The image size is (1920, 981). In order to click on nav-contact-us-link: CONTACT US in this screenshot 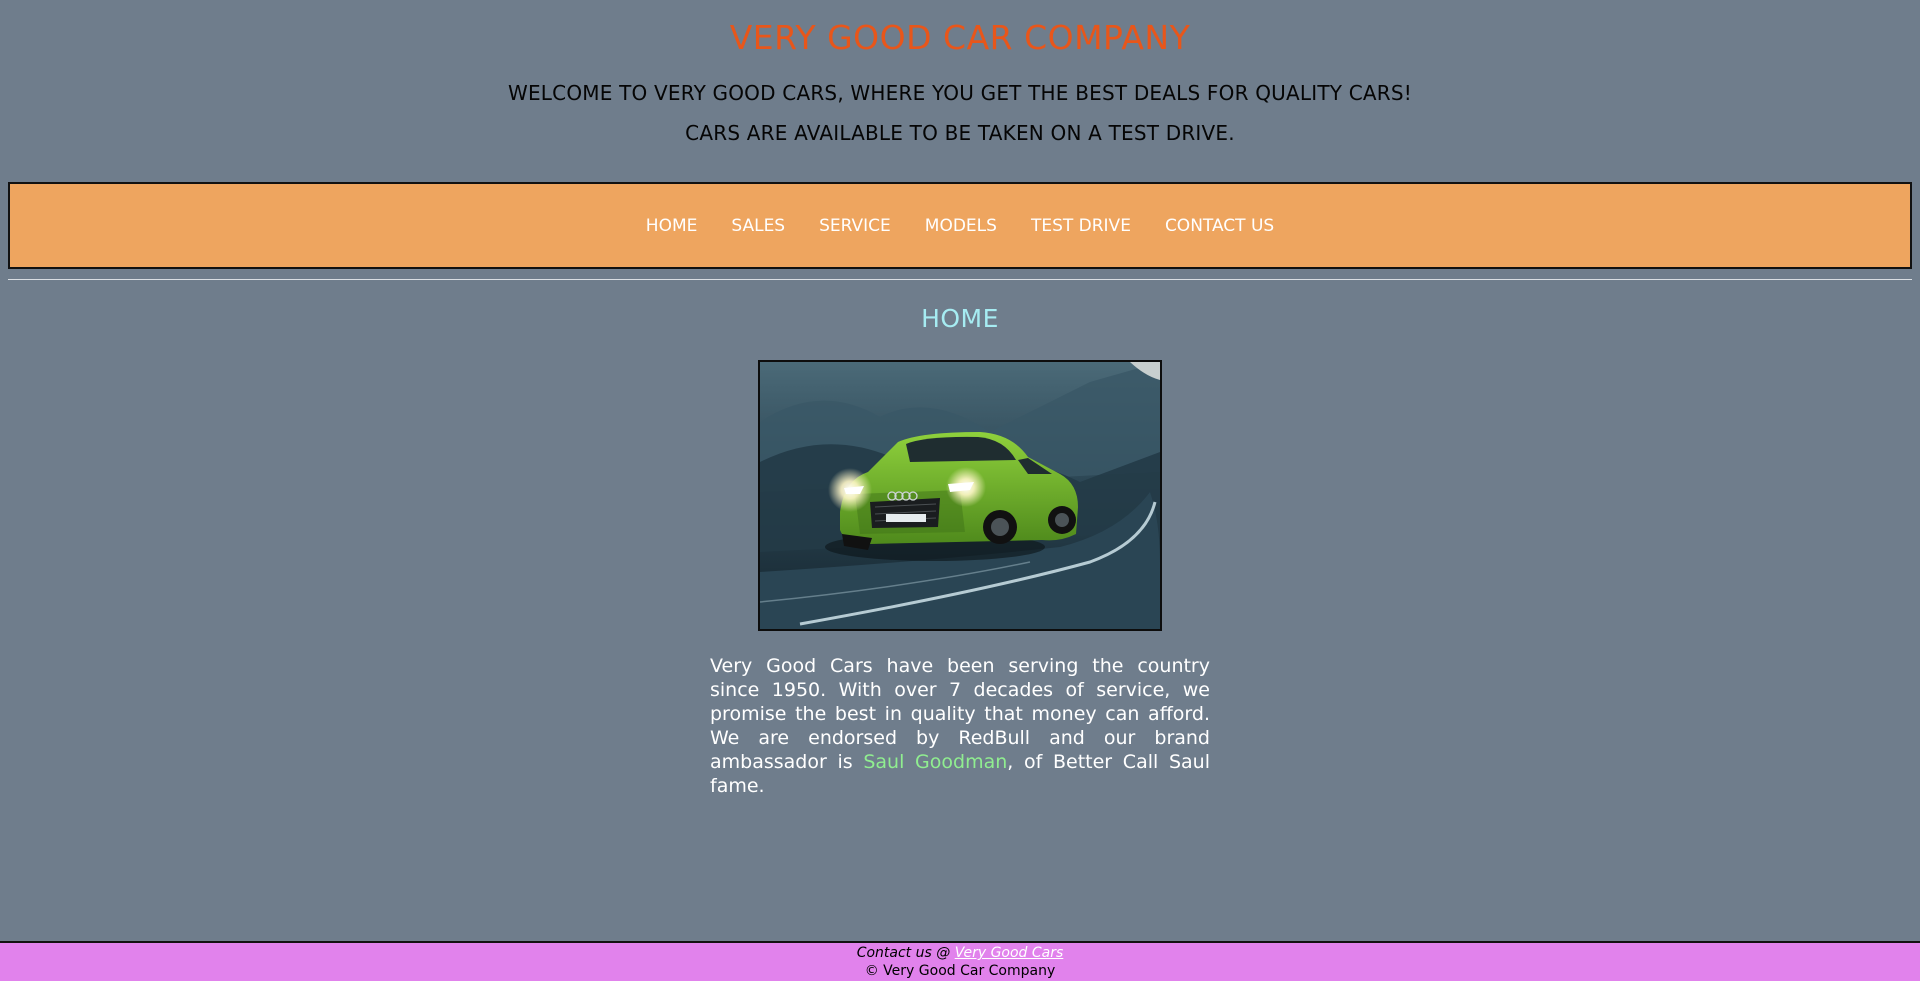, I will do `click(1219, 226)`.